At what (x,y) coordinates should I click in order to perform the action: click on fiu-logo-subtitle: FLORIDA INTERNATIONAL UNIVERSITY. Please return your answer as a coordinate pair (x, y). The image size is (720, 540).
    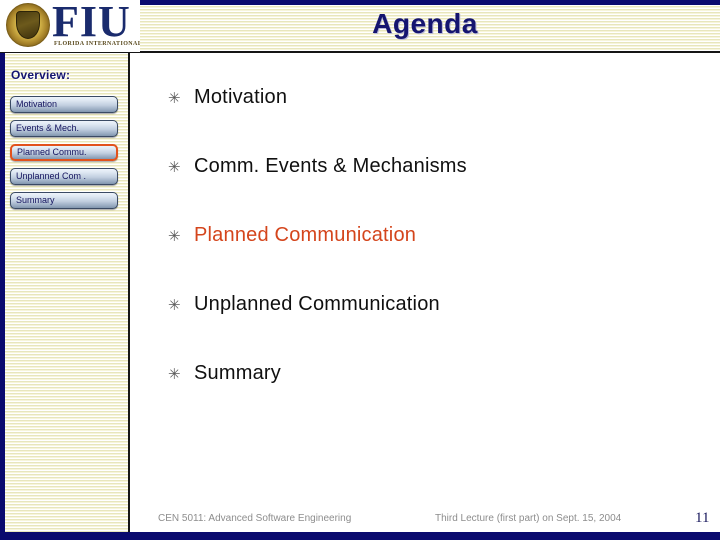
    Looking at the image, I should click on (97, 44).